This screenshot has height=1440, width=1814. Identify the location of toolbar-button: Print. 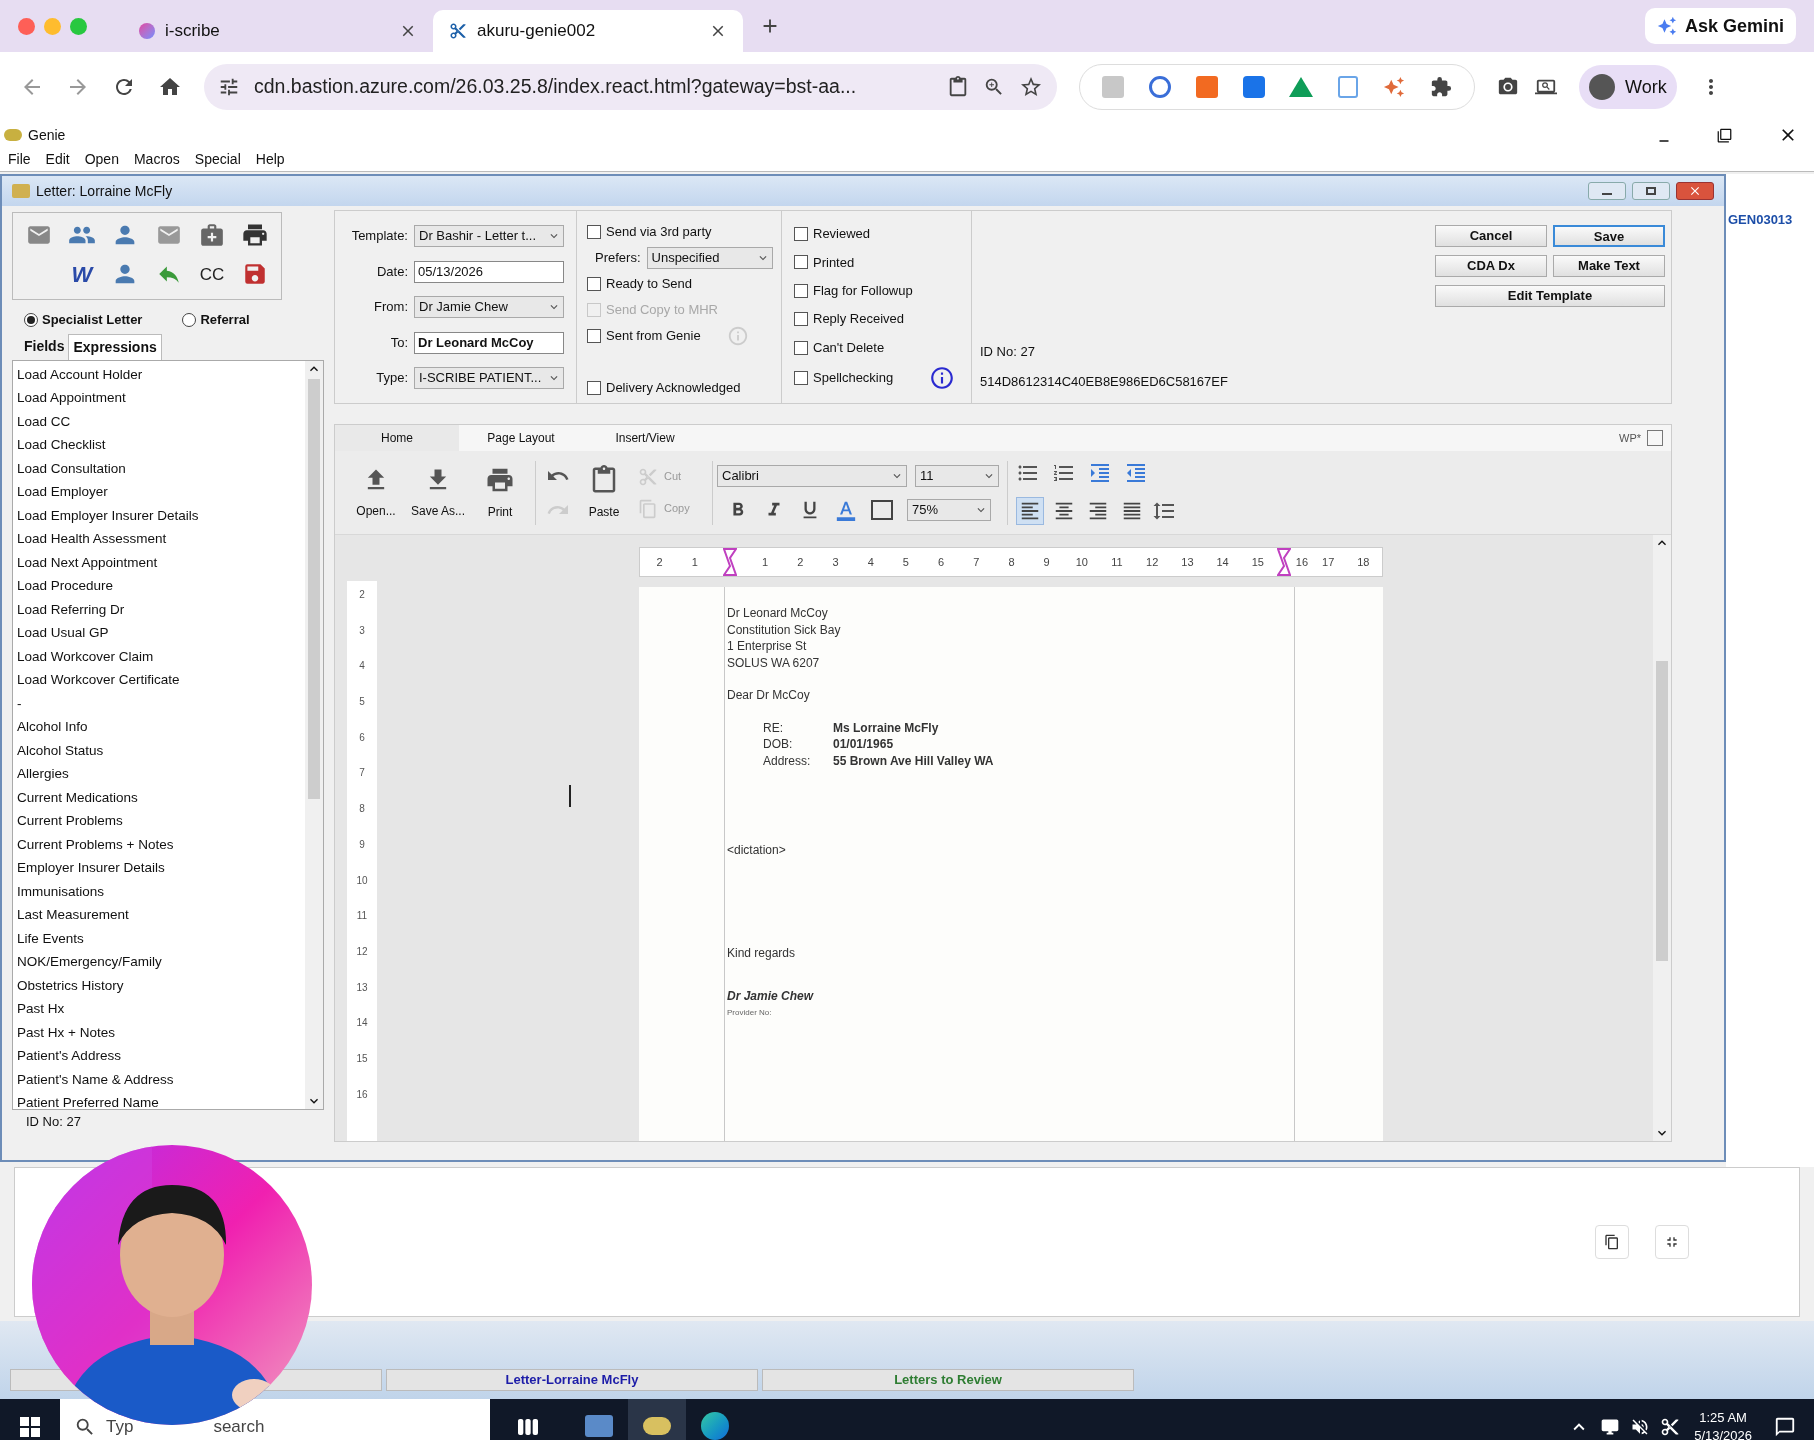
(500, 492).